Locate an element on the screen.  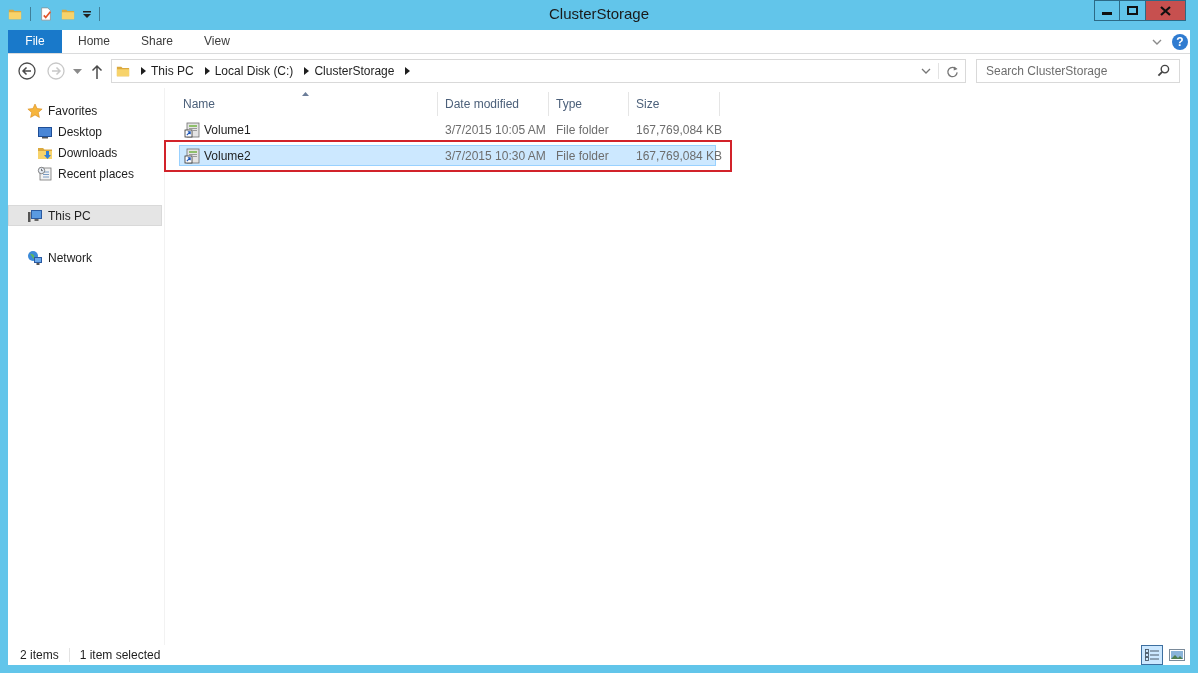
details-view-button is located at coordinates (1152, 655).